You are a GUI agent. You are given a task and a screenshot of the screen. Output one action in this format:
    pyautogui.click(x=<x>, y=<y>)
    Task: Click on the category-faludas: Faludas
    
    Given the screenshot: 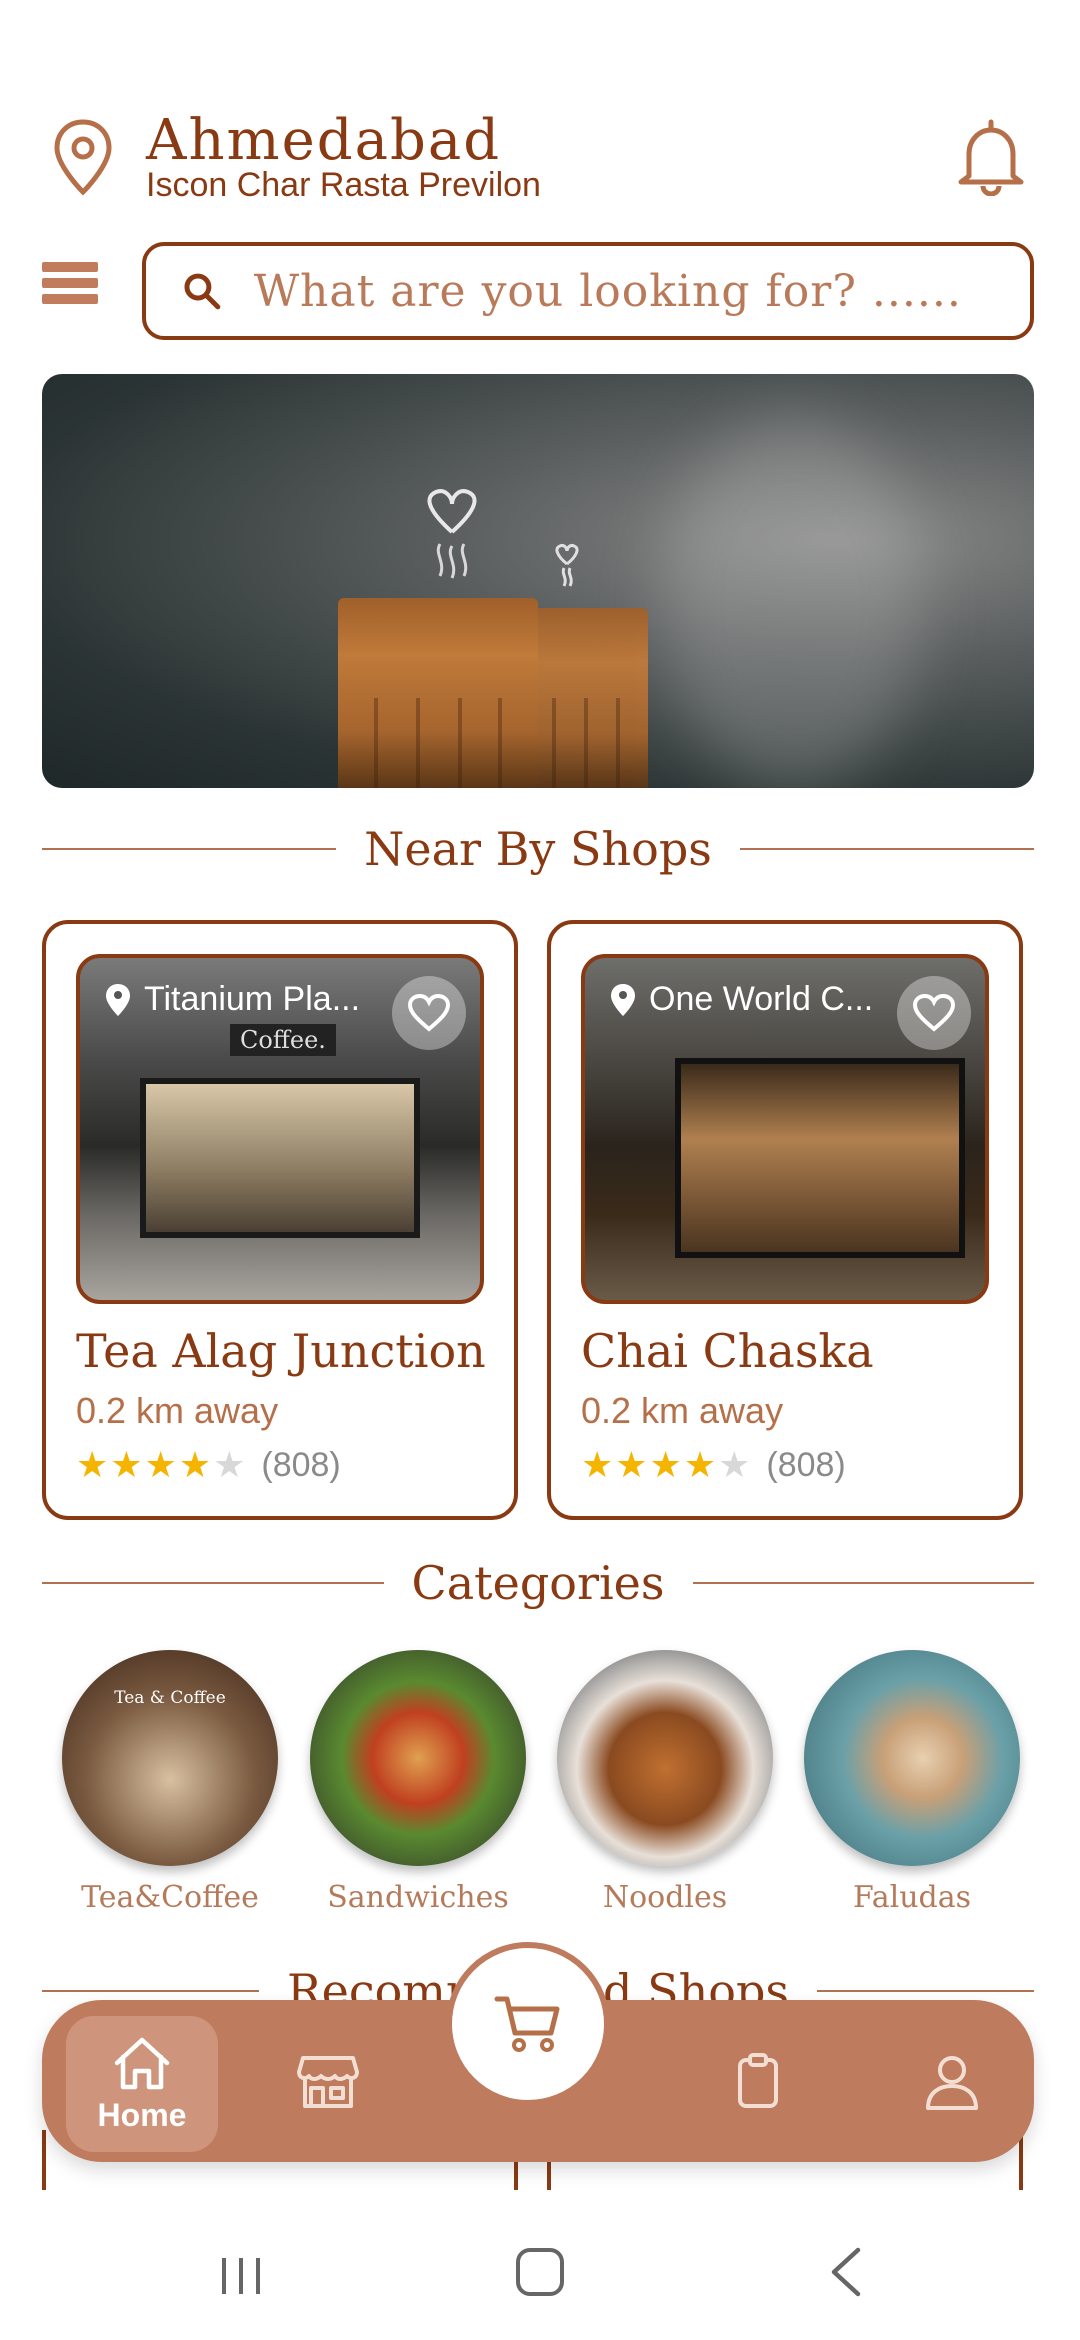 What is the action you would take?
    pyautogui.click(x=912, y=1782)
    